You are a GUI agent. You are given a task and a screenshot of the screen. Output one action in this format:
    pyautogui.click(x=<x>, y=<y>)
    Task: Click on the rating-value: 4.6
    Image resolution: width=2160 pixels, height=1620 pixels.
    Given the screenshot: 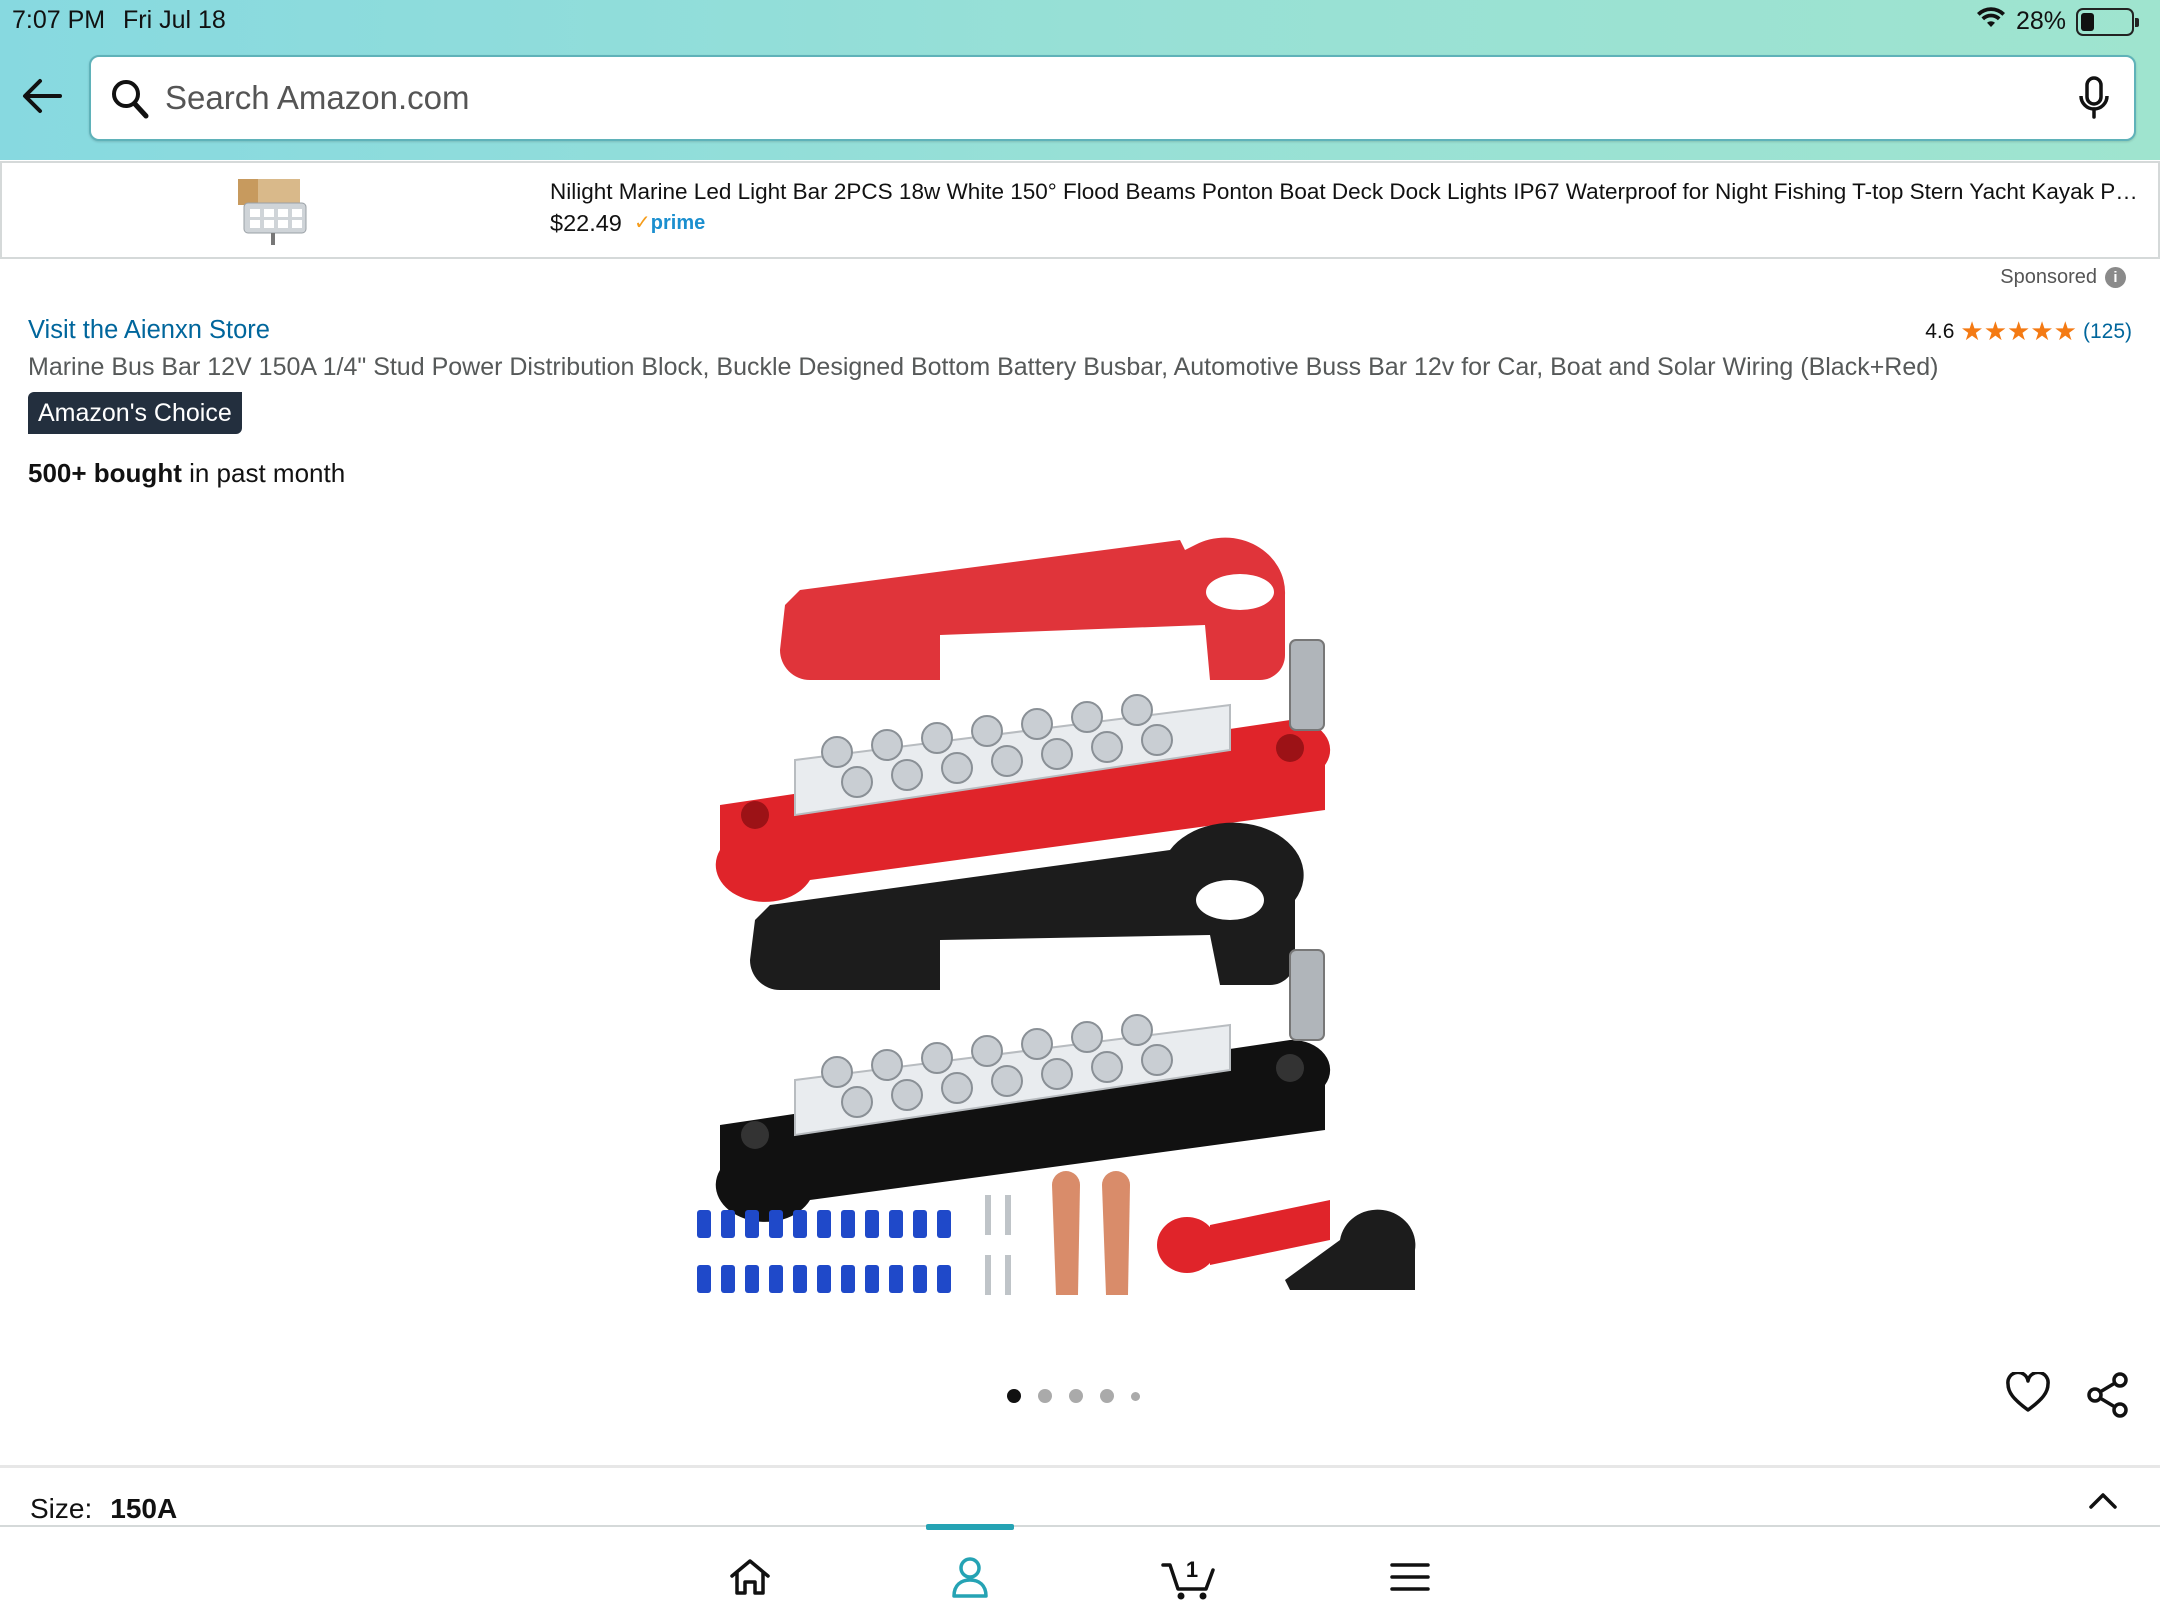 What is the action you would take?
    pyautogui.click(x=1940, y=331)
    